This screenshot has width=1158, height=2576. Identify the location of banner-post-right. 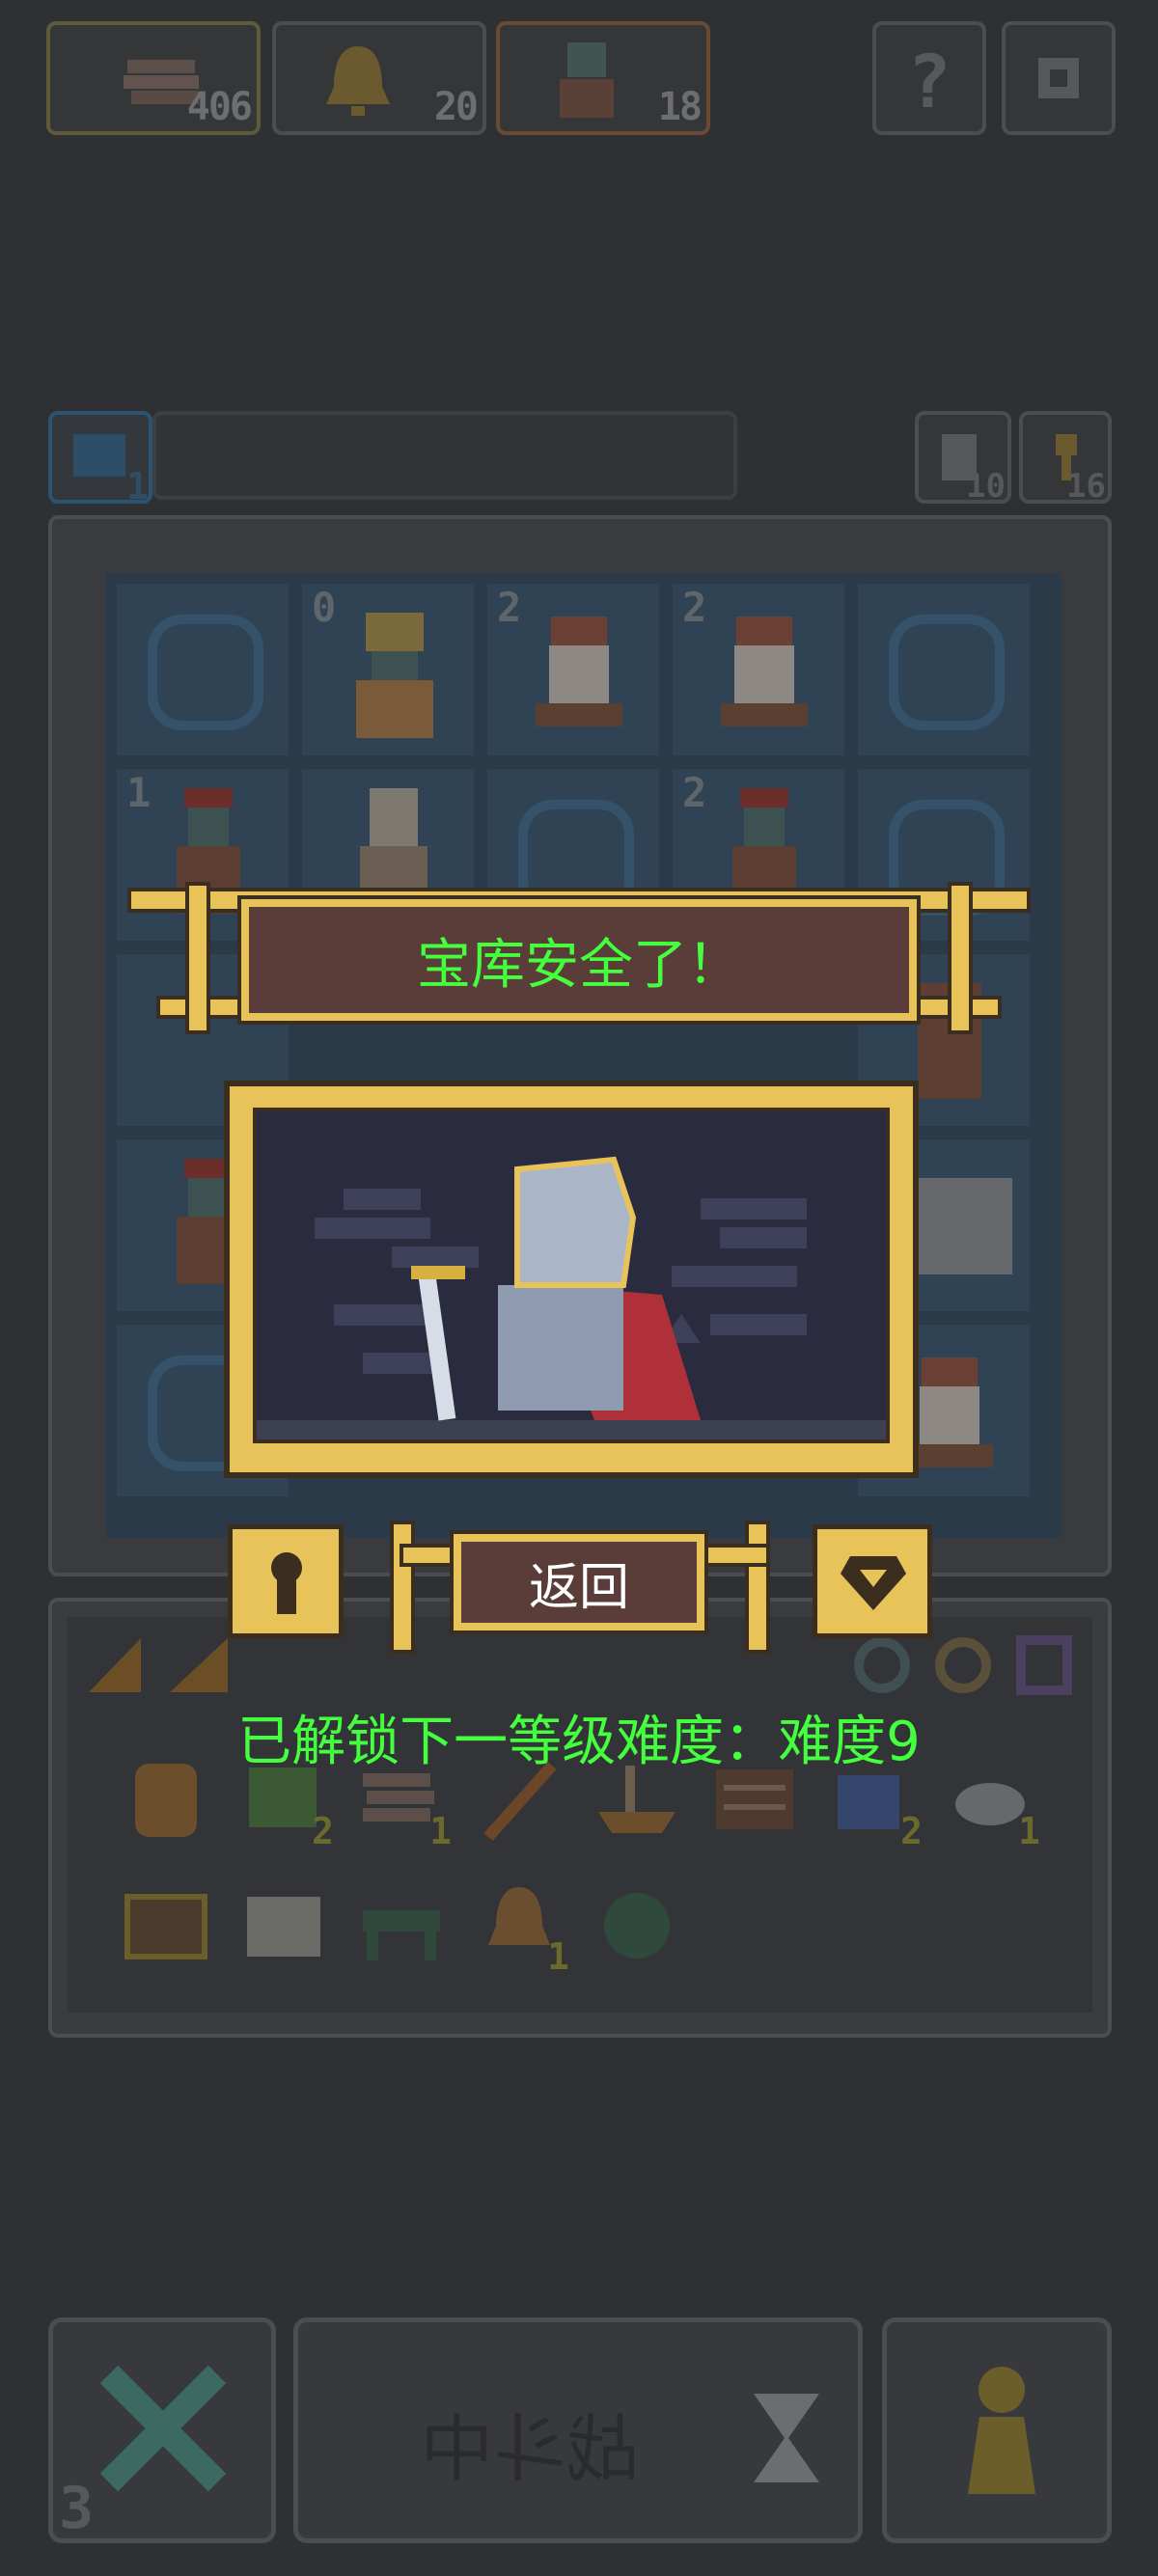
(960, 958).